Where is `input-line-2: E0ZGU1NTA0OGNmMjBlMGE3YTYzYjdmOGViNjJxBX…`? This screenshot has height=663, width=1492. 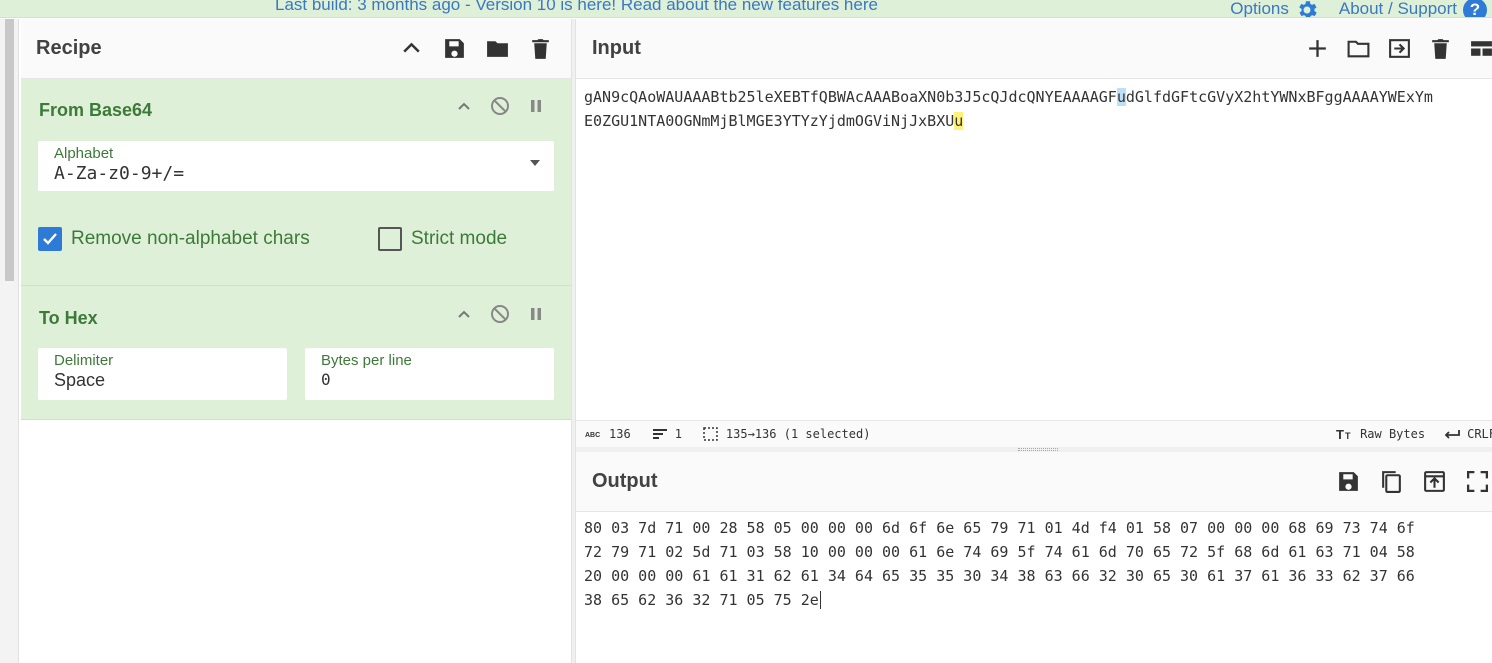
input-line-2: E0ZGU1NTA0OGNmMjBlMGE3YTYzYjdmOGViNjJxBX… is located at coordinates (774, 121).